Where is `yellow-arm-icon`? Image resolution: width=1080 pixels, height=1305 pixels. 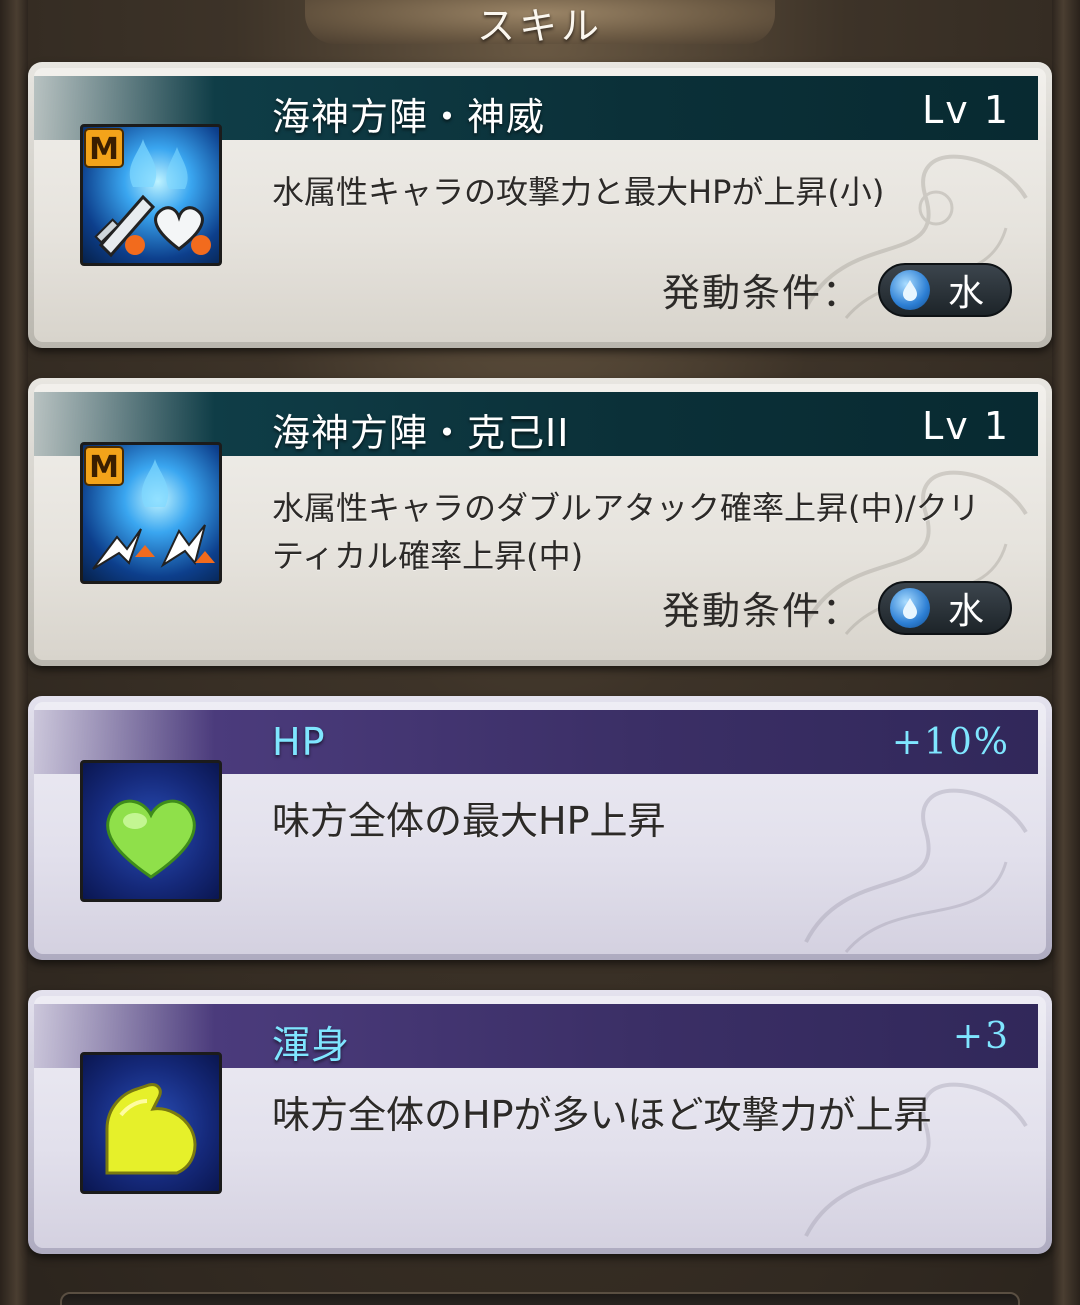
yellow-arm-icon is located at coordinates (151, 1123).